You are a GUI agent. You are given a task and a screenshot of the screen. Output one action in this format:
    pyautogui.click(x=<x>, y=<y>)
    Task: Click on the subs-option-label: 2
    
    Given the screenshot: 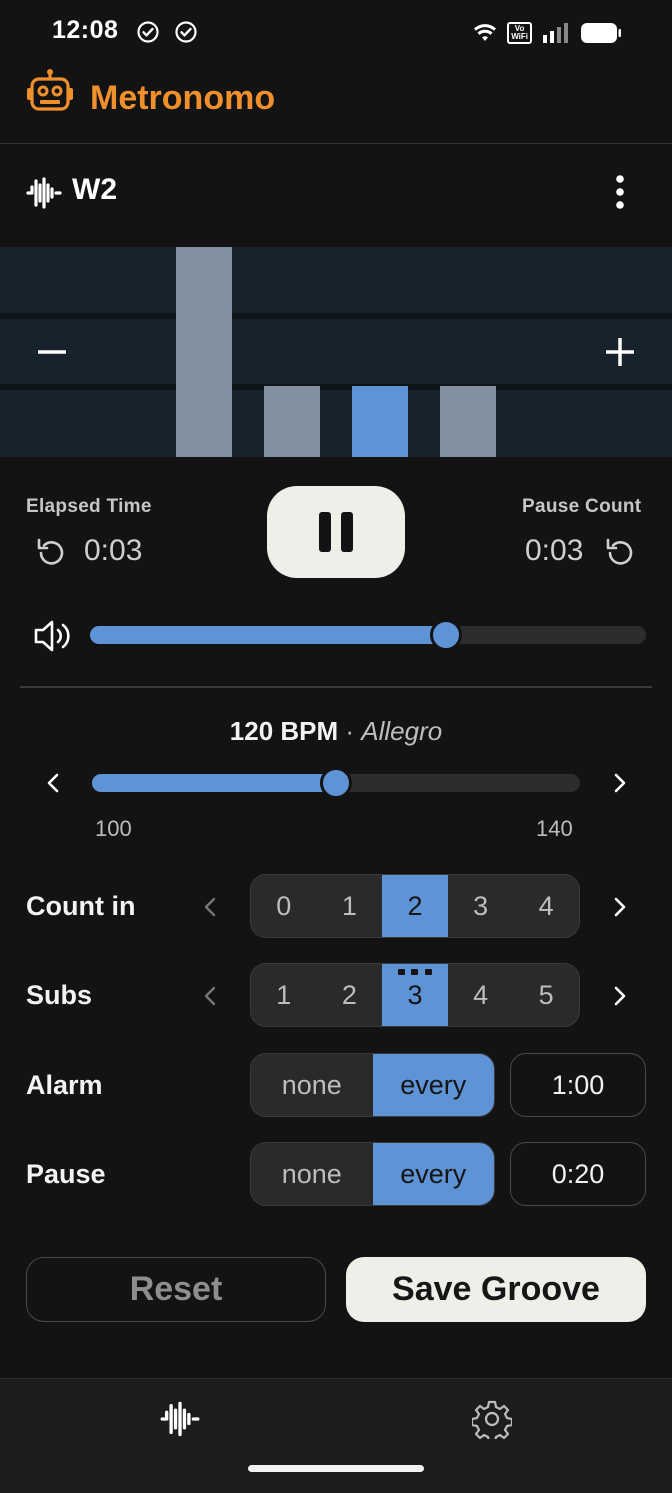 What is the action you would take?
    pyautogui.click(x=349, y=994)
    